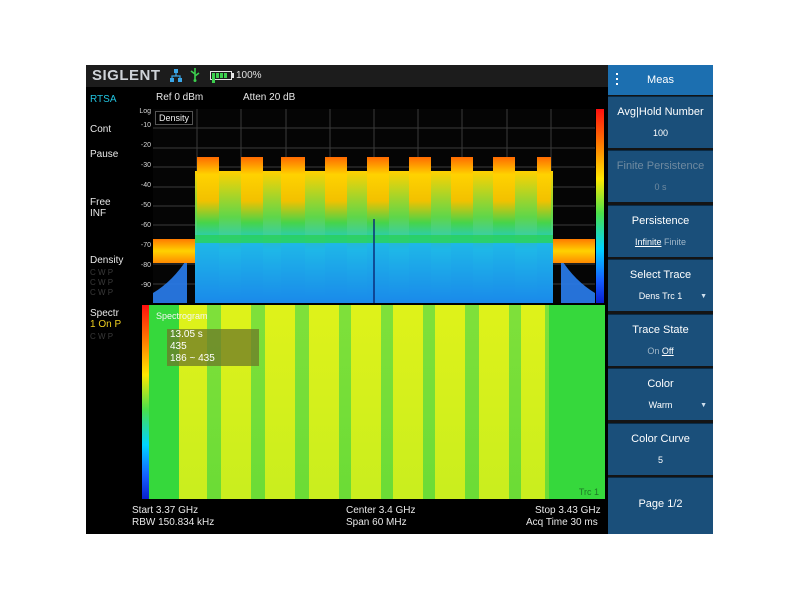  I want to click on softkey-value: 5, so click(660, 460).